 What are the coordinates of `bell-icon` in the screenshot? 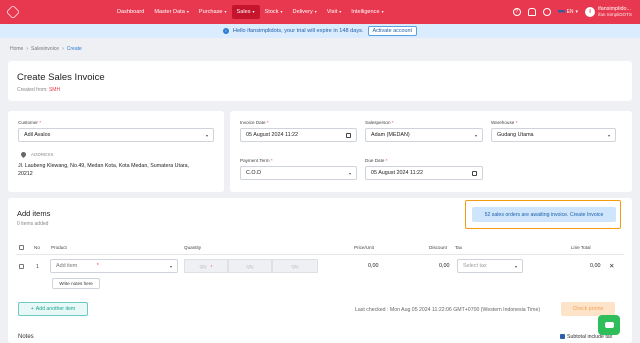 It's located at (531, 12).